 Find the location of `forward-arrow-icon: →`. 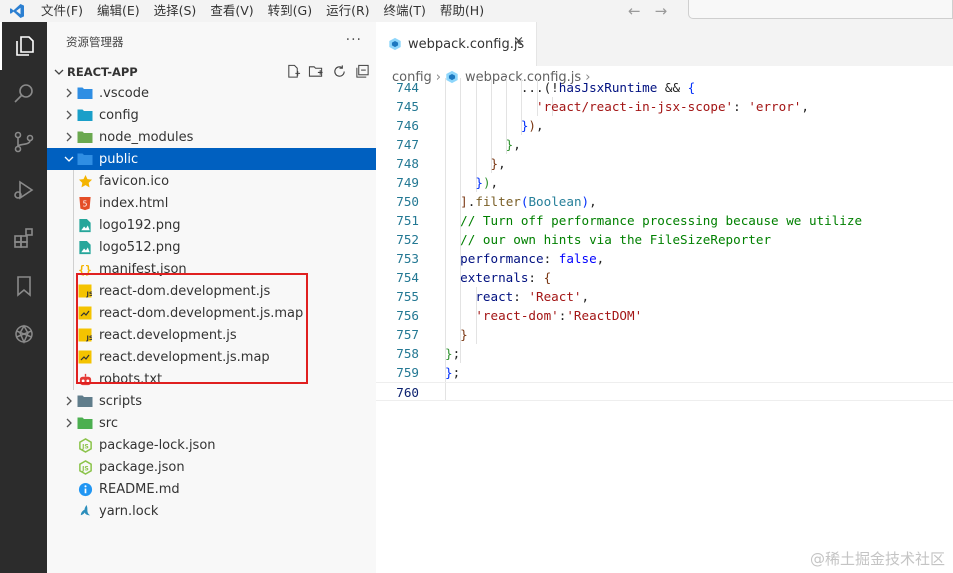

forward-arrow-icon: → is located at coordinates (661, 11).